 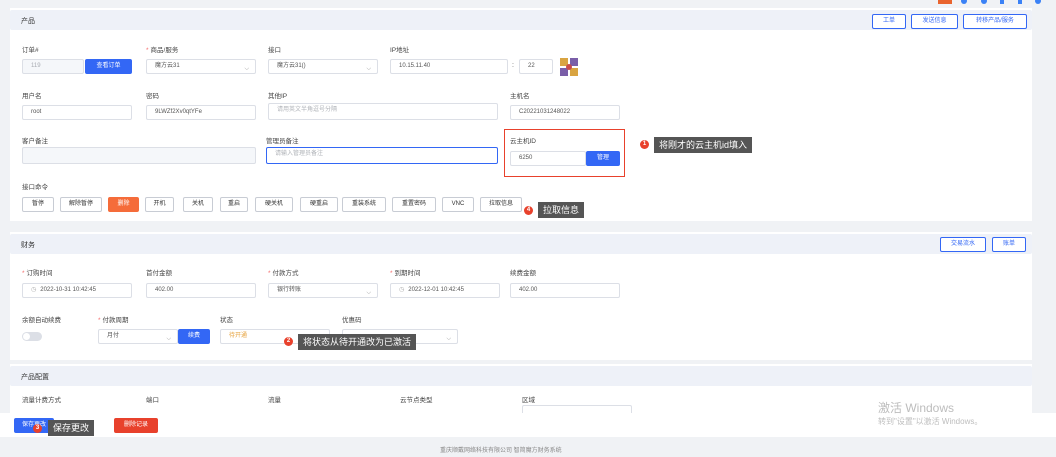 I want to click on command-reboot-button: 重启, so click(x=234, y=204).